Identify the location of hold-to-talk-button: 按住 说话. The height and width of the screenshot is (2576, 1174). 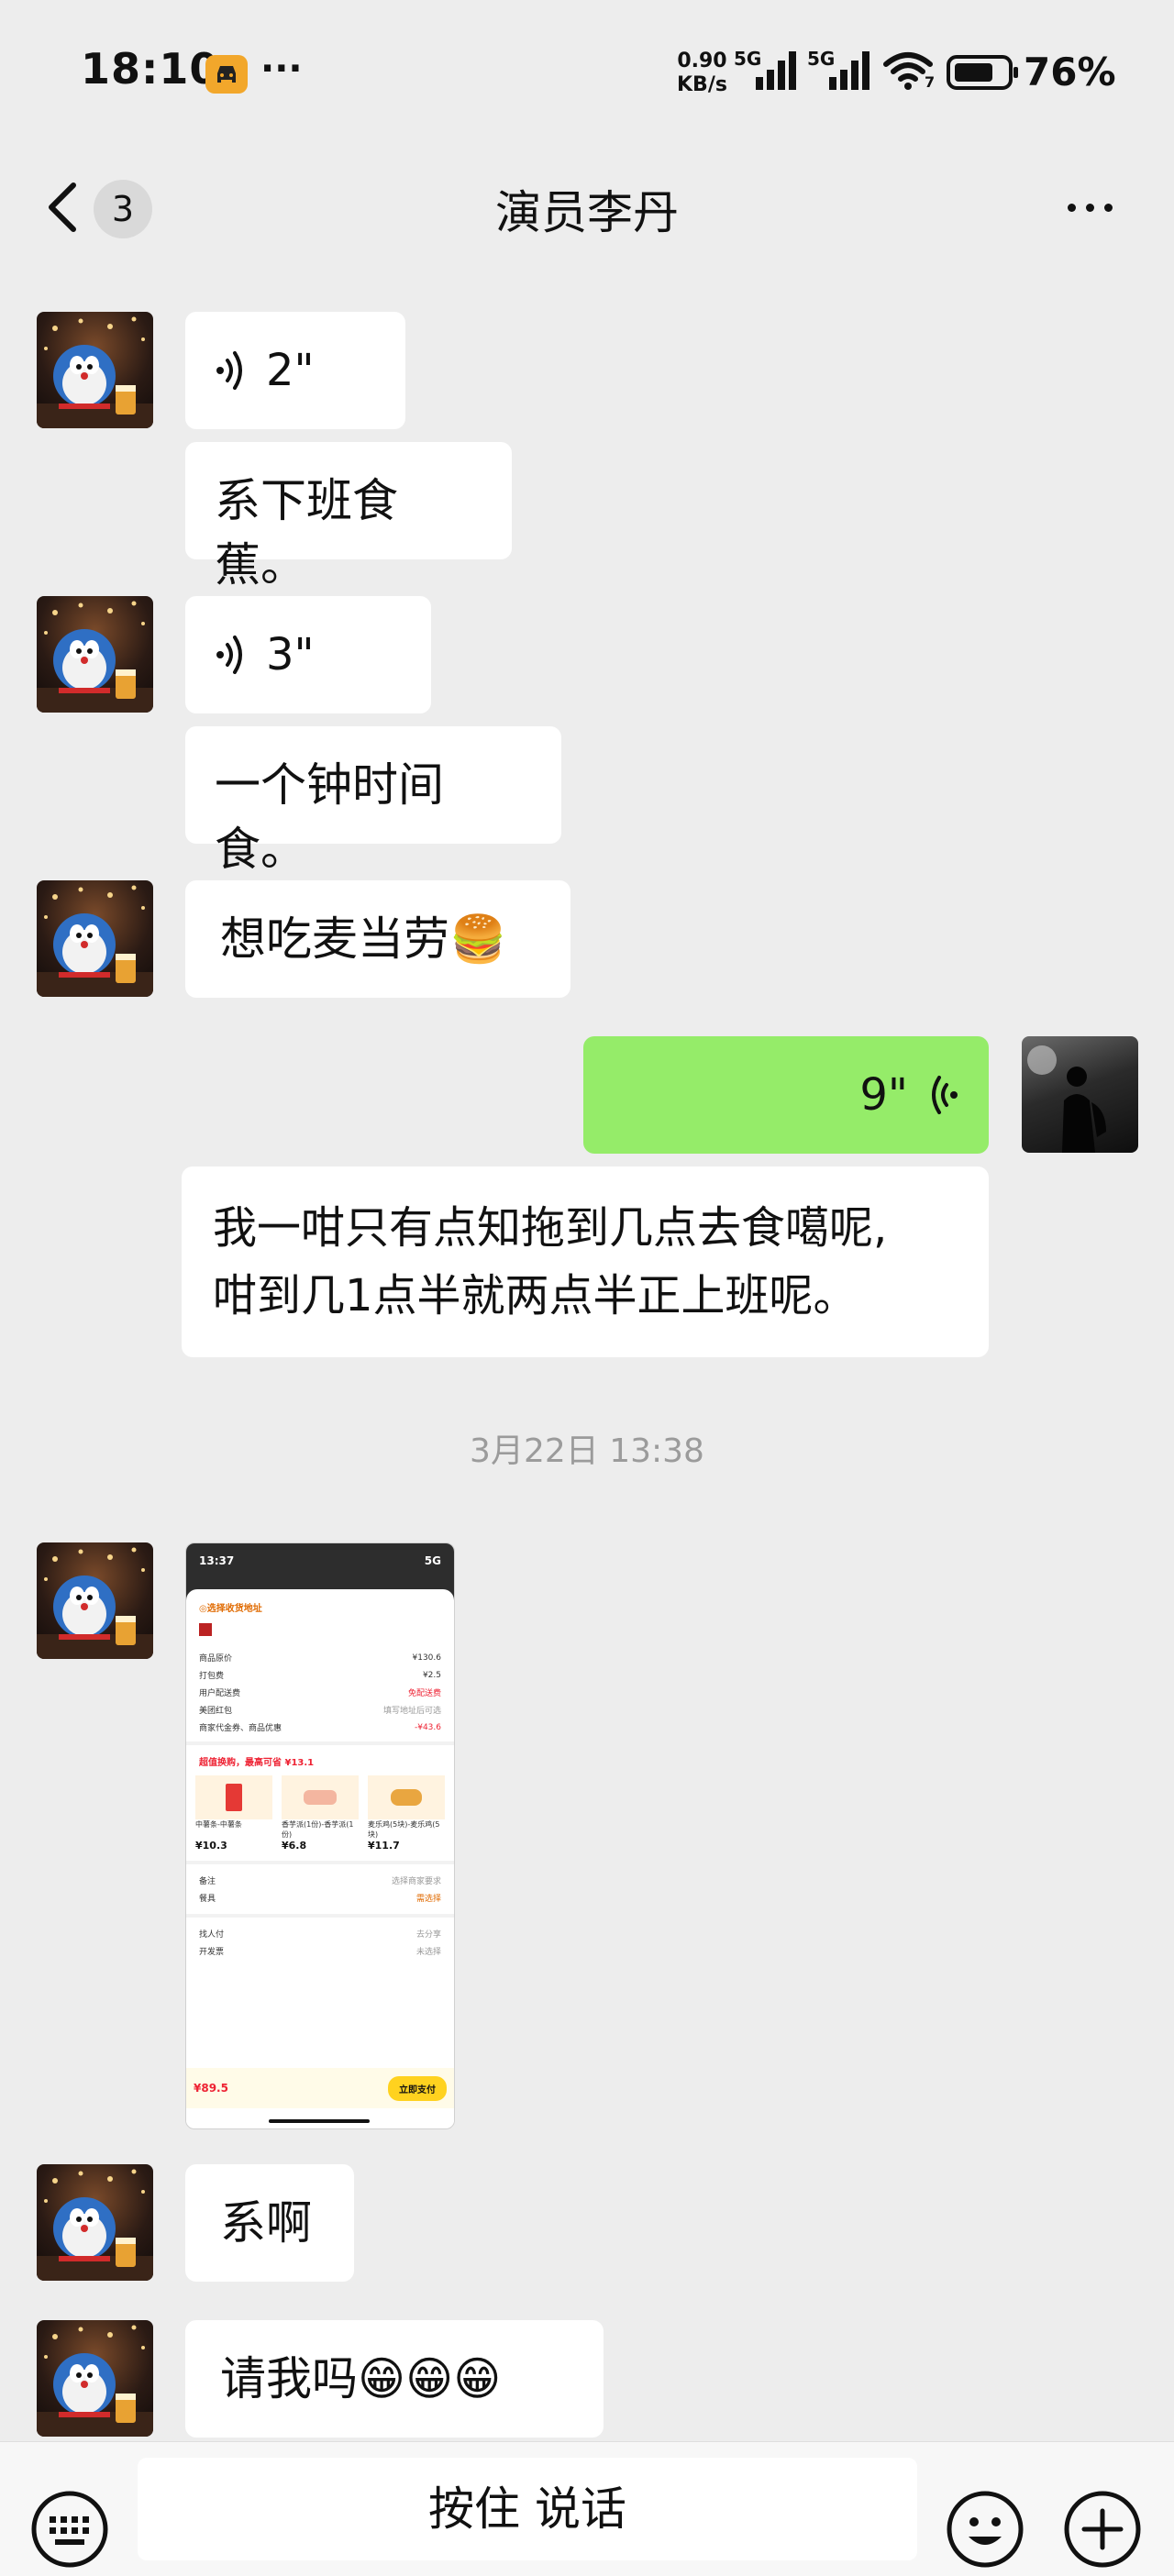
(527, 2509).